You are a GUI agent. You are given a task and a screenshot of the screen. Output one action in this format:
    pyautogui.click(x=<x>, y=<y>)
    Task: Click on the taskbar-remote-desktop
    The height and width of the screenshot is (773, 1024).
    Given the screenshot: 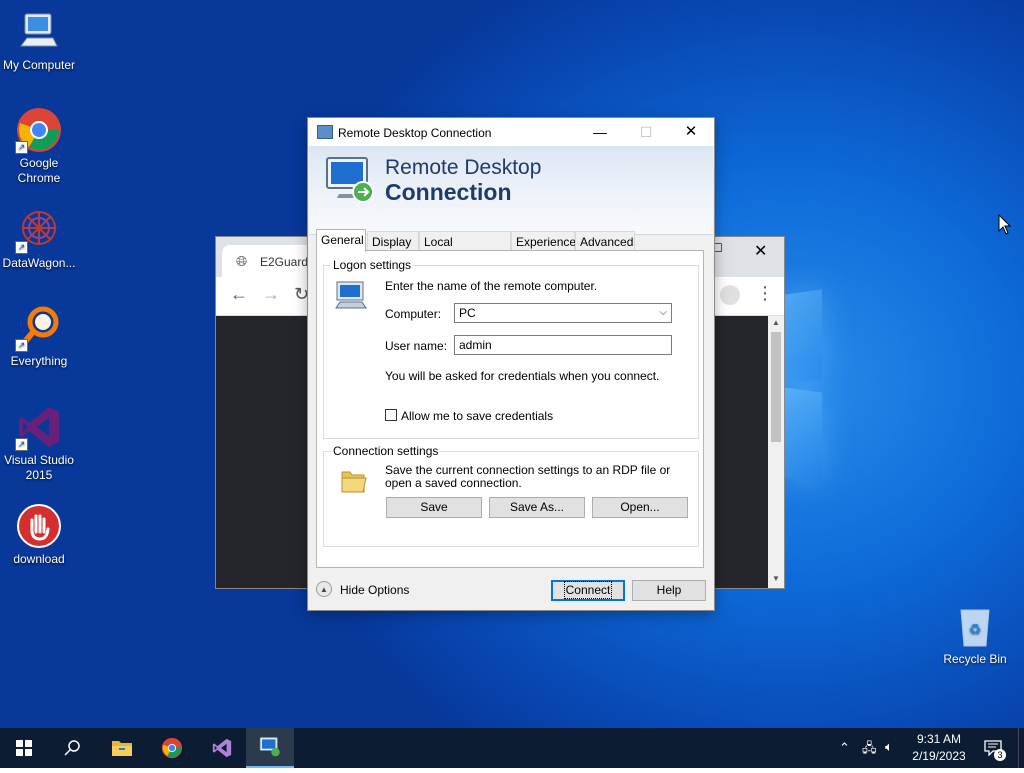 What is the action you would take?
    pyautogui.click(x=270, y=748)
    